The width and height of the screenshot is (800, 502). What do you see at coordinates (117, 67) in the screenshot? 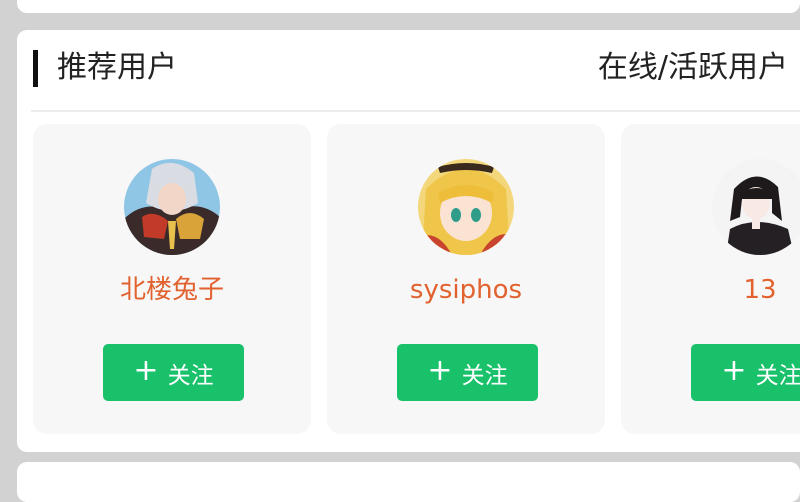
I see `section-title: 推荐用户` at bounding box center [117, 67].